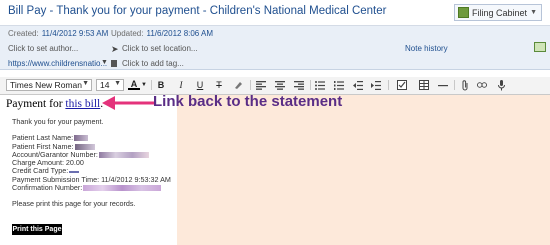  Describe the element at coordinates (540, 47) in the screenshot. I see `share-icon` at that location.